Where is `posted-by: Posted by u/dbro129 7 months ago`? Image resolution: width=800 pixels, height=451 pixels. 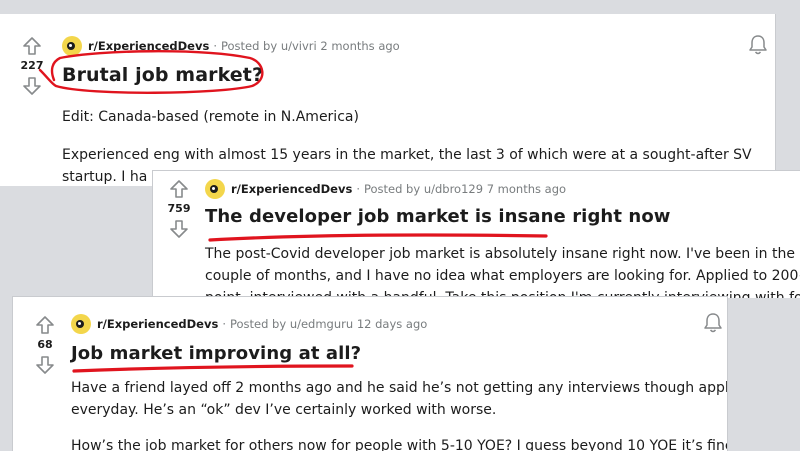 posted-by: Posted by u/dbro129 7 months ago is located at coordinates (465, 189).